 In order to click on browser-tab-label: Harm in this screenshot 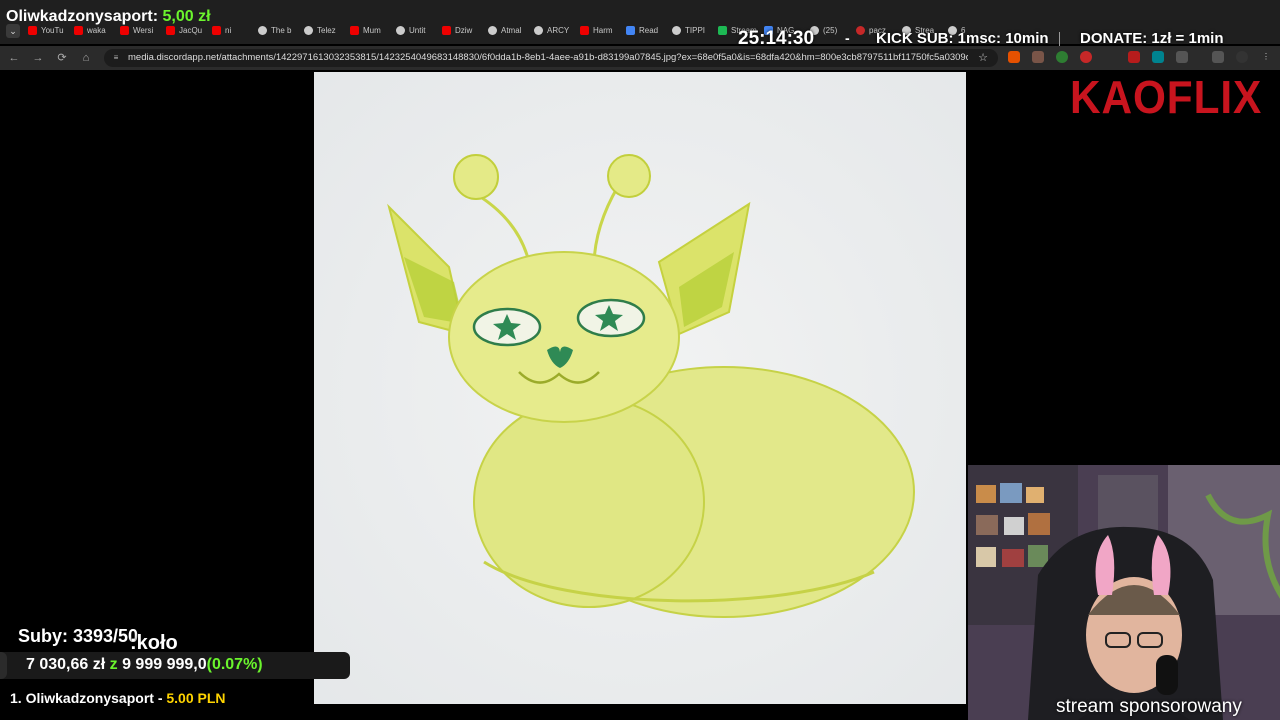, I will do `click(603, 30)`.